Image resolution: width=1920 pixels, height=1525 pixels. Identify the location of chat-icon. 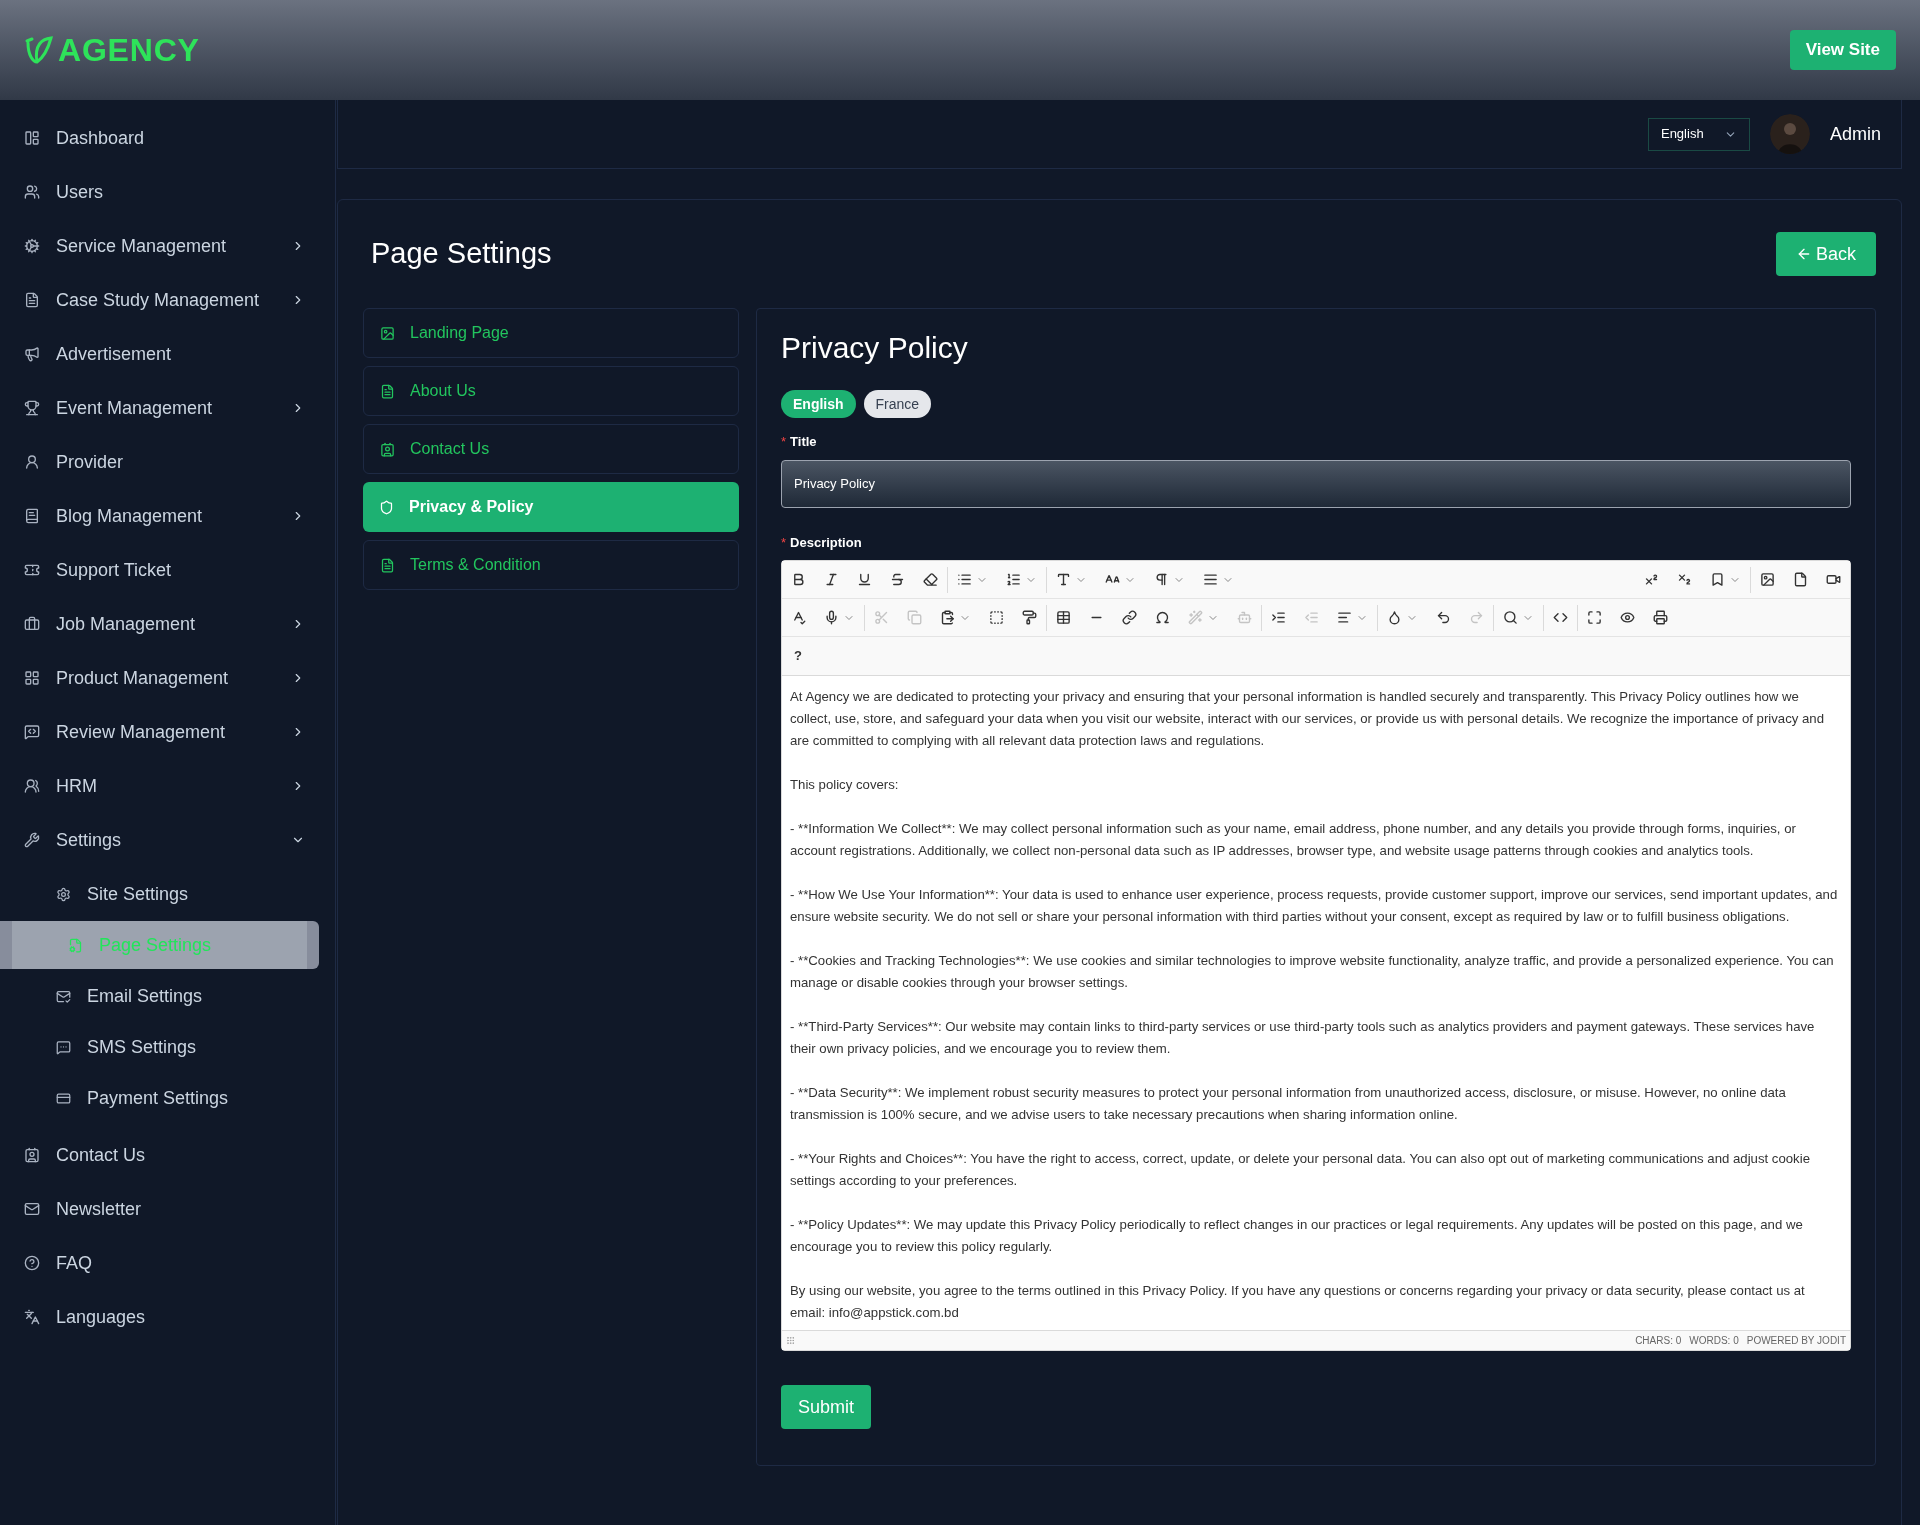
(63, 1047).